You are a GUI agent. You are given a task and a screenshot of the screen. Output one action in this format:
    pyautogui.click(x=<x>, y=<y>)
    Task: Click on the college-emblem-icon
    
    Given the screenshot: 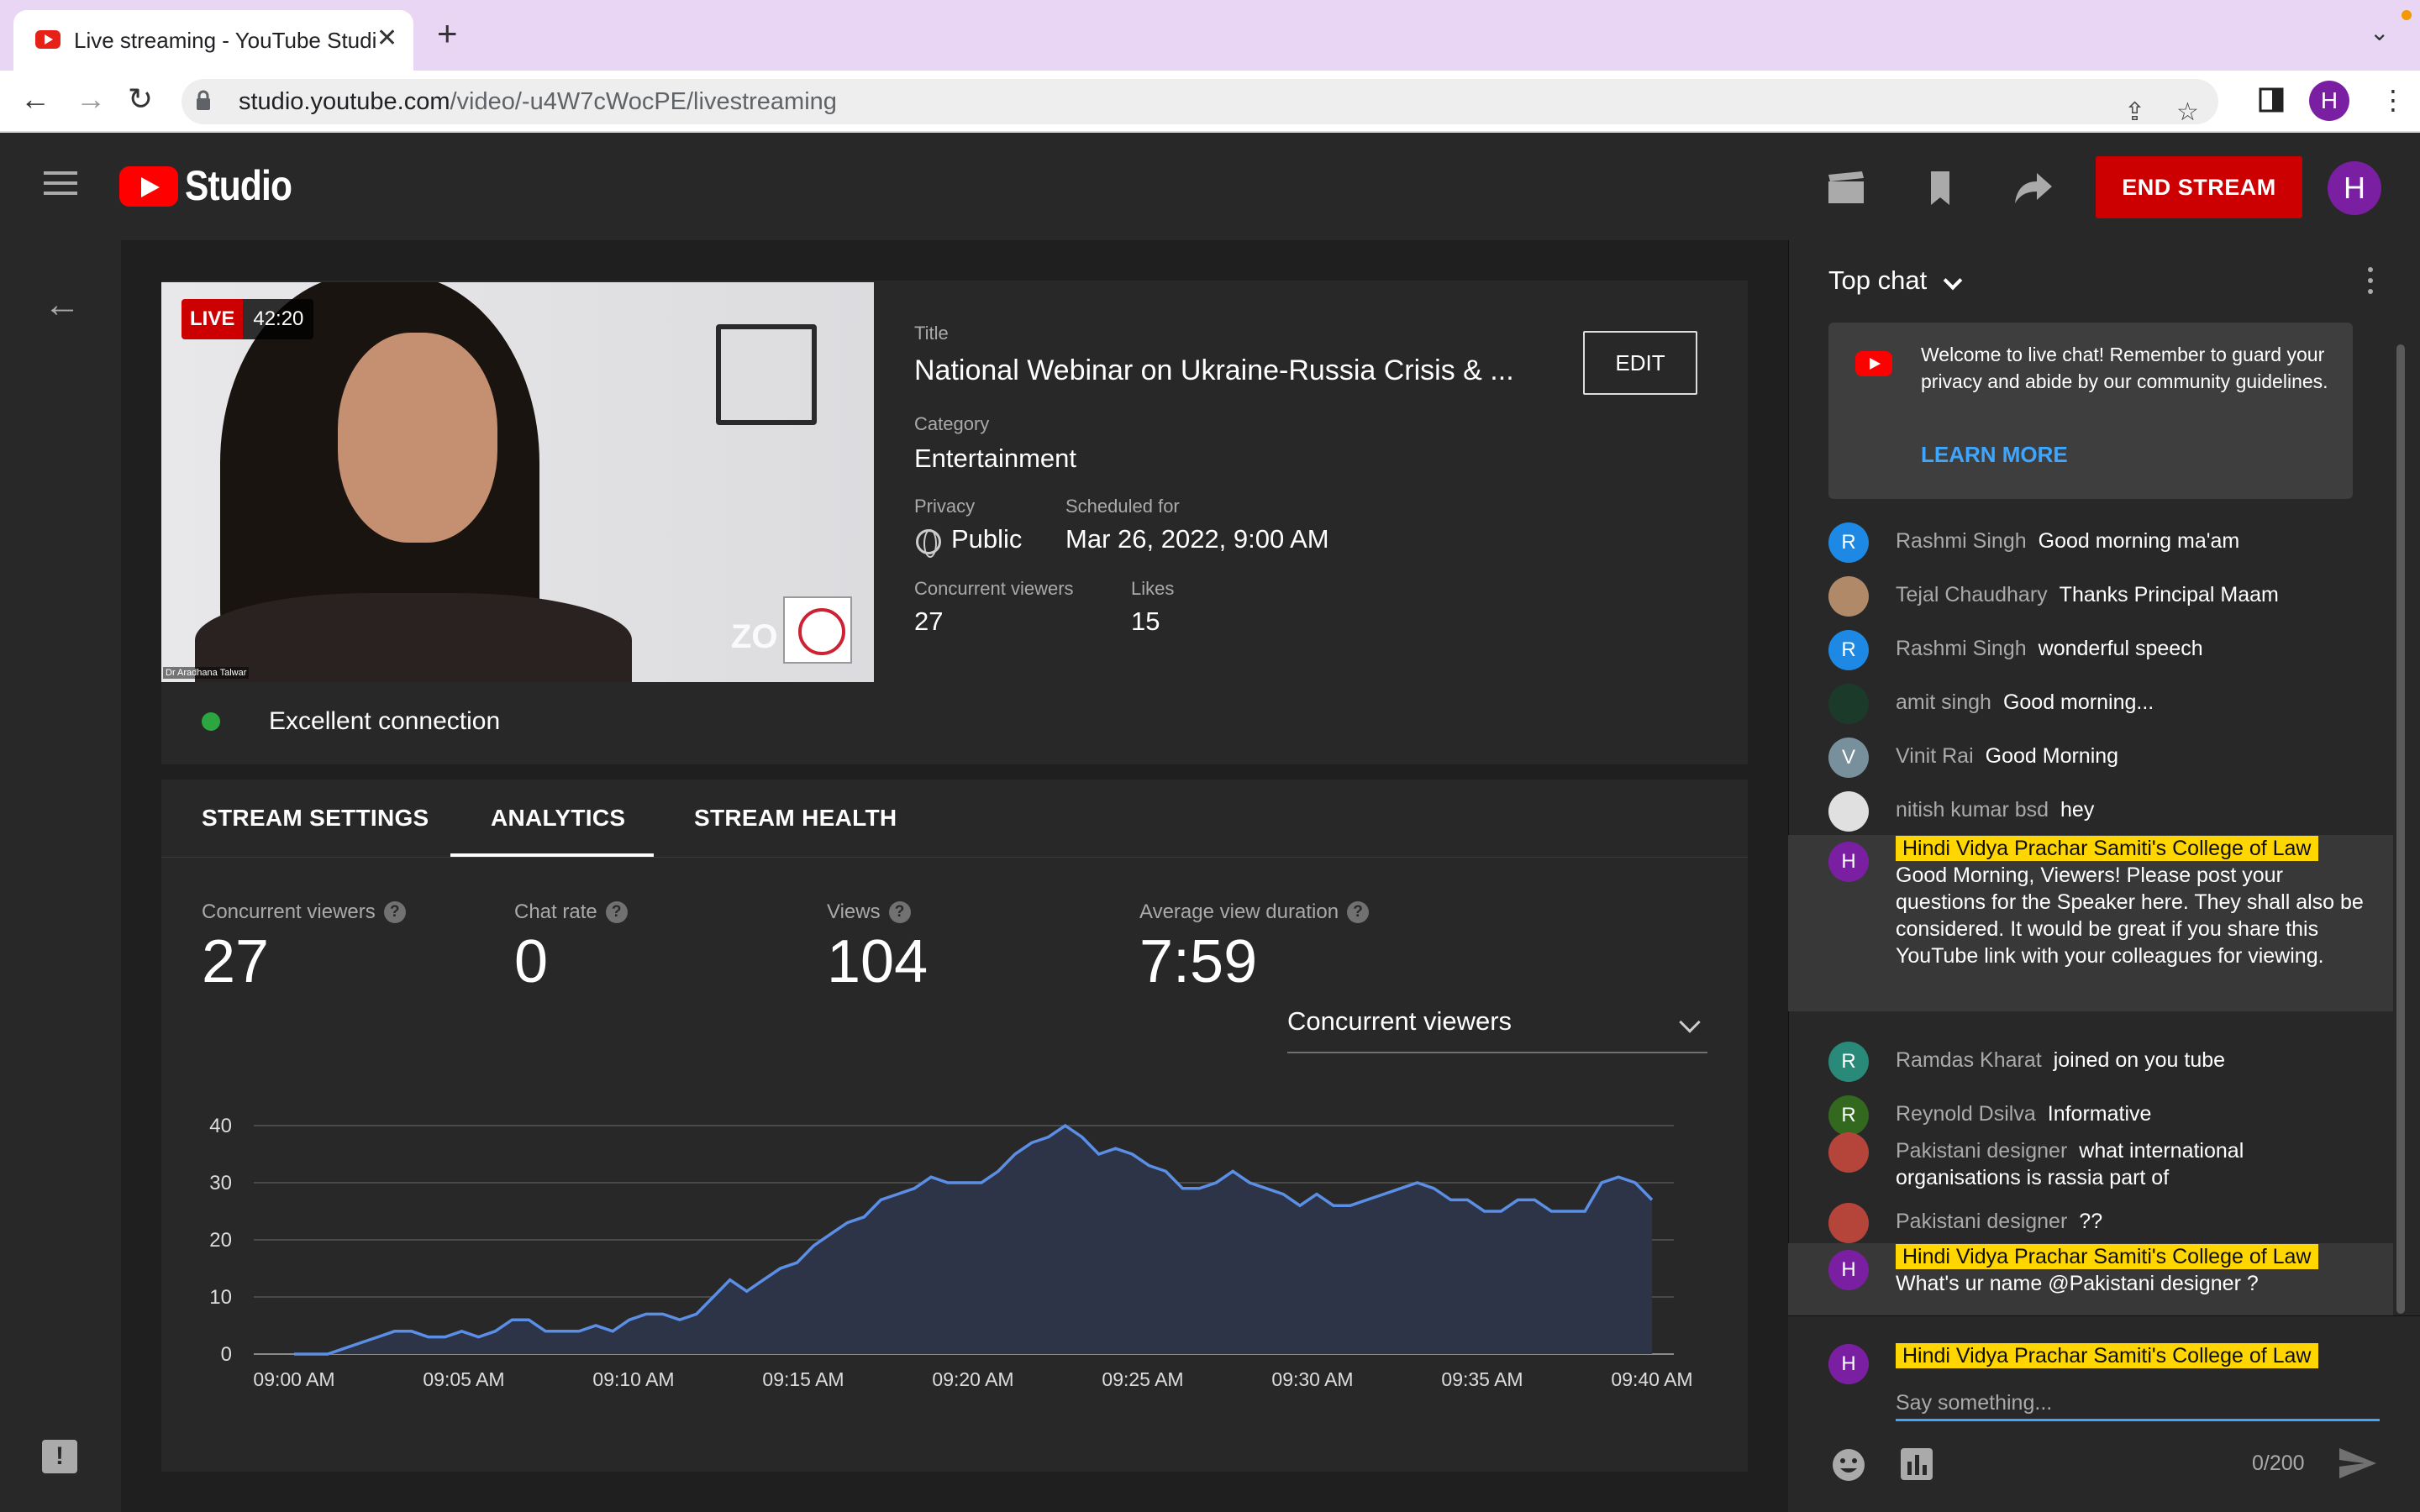 What is the action you would take?
    pyautogui.click(x=817, y=630)
    